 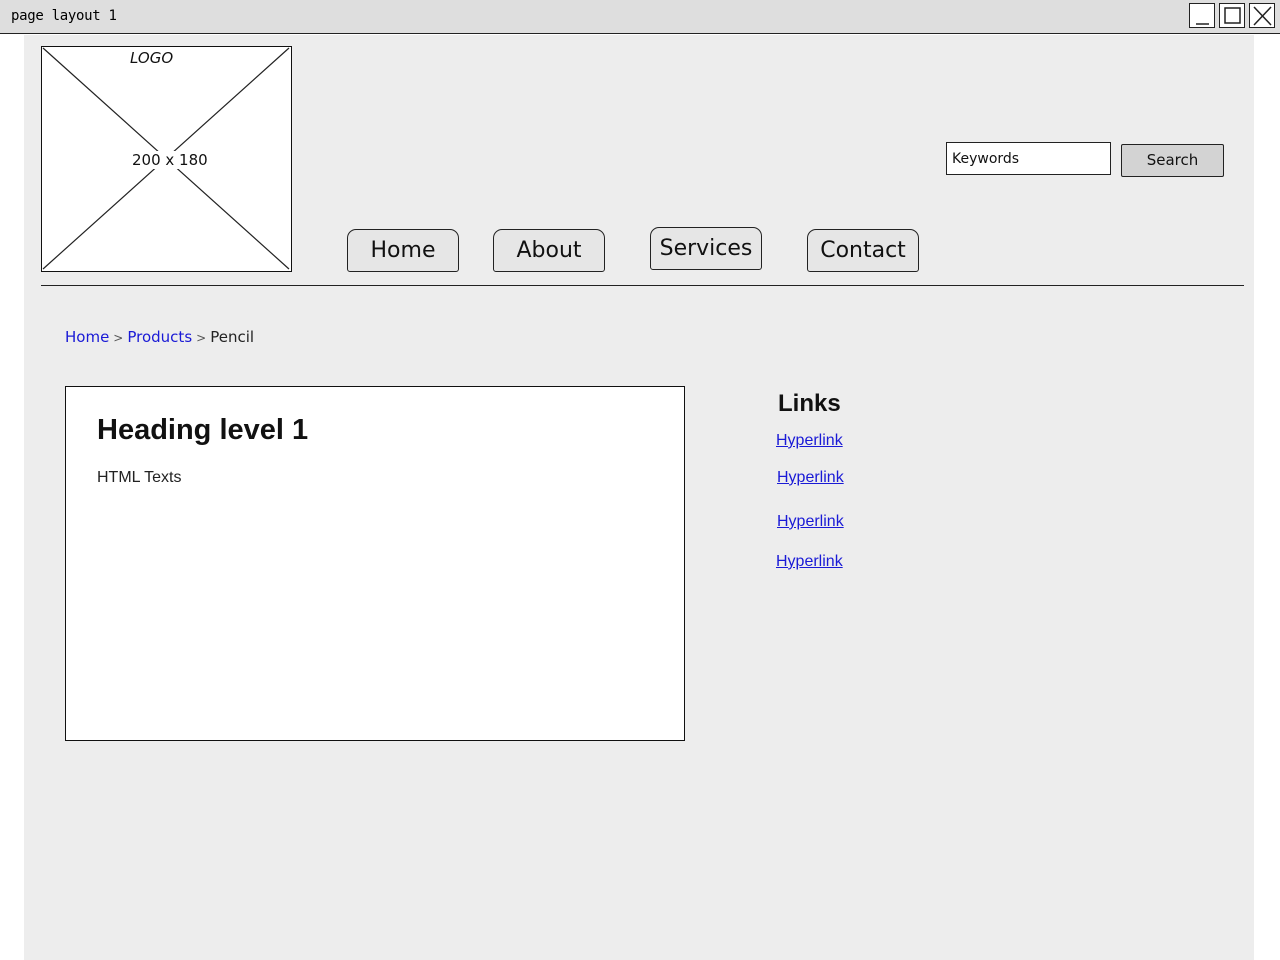 I want to click on logo-label: LOGO, so click(x=152, y=58).